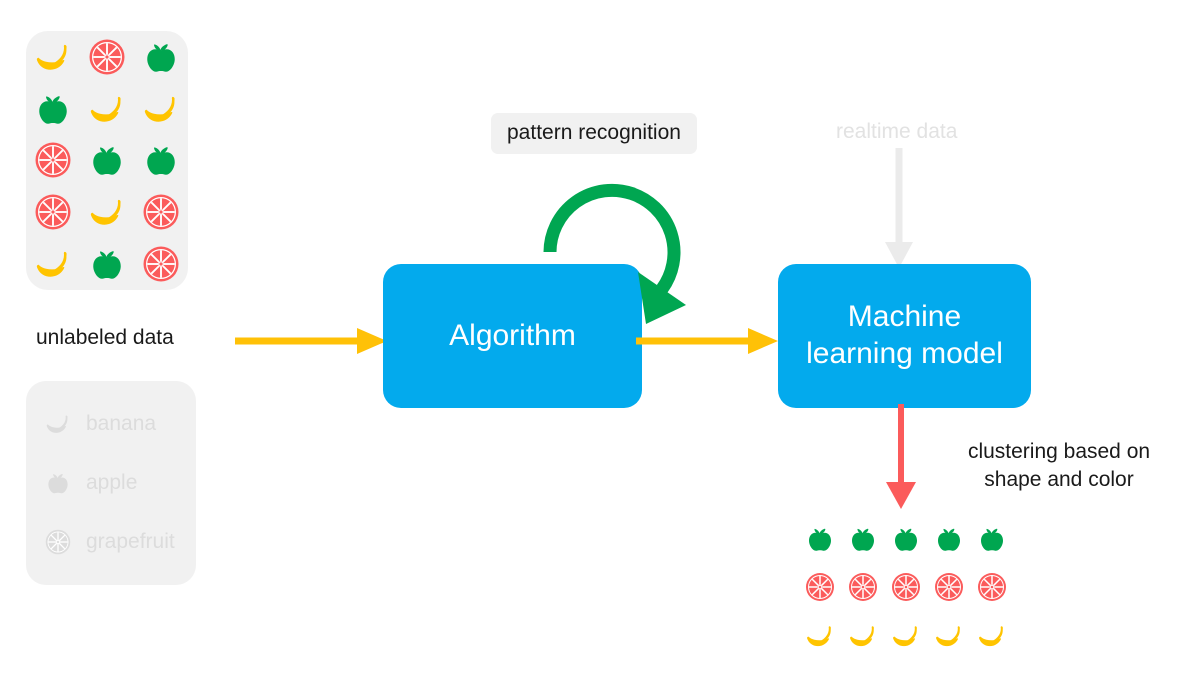  I want to click on legend-item-label: banana, so click(121, 424).